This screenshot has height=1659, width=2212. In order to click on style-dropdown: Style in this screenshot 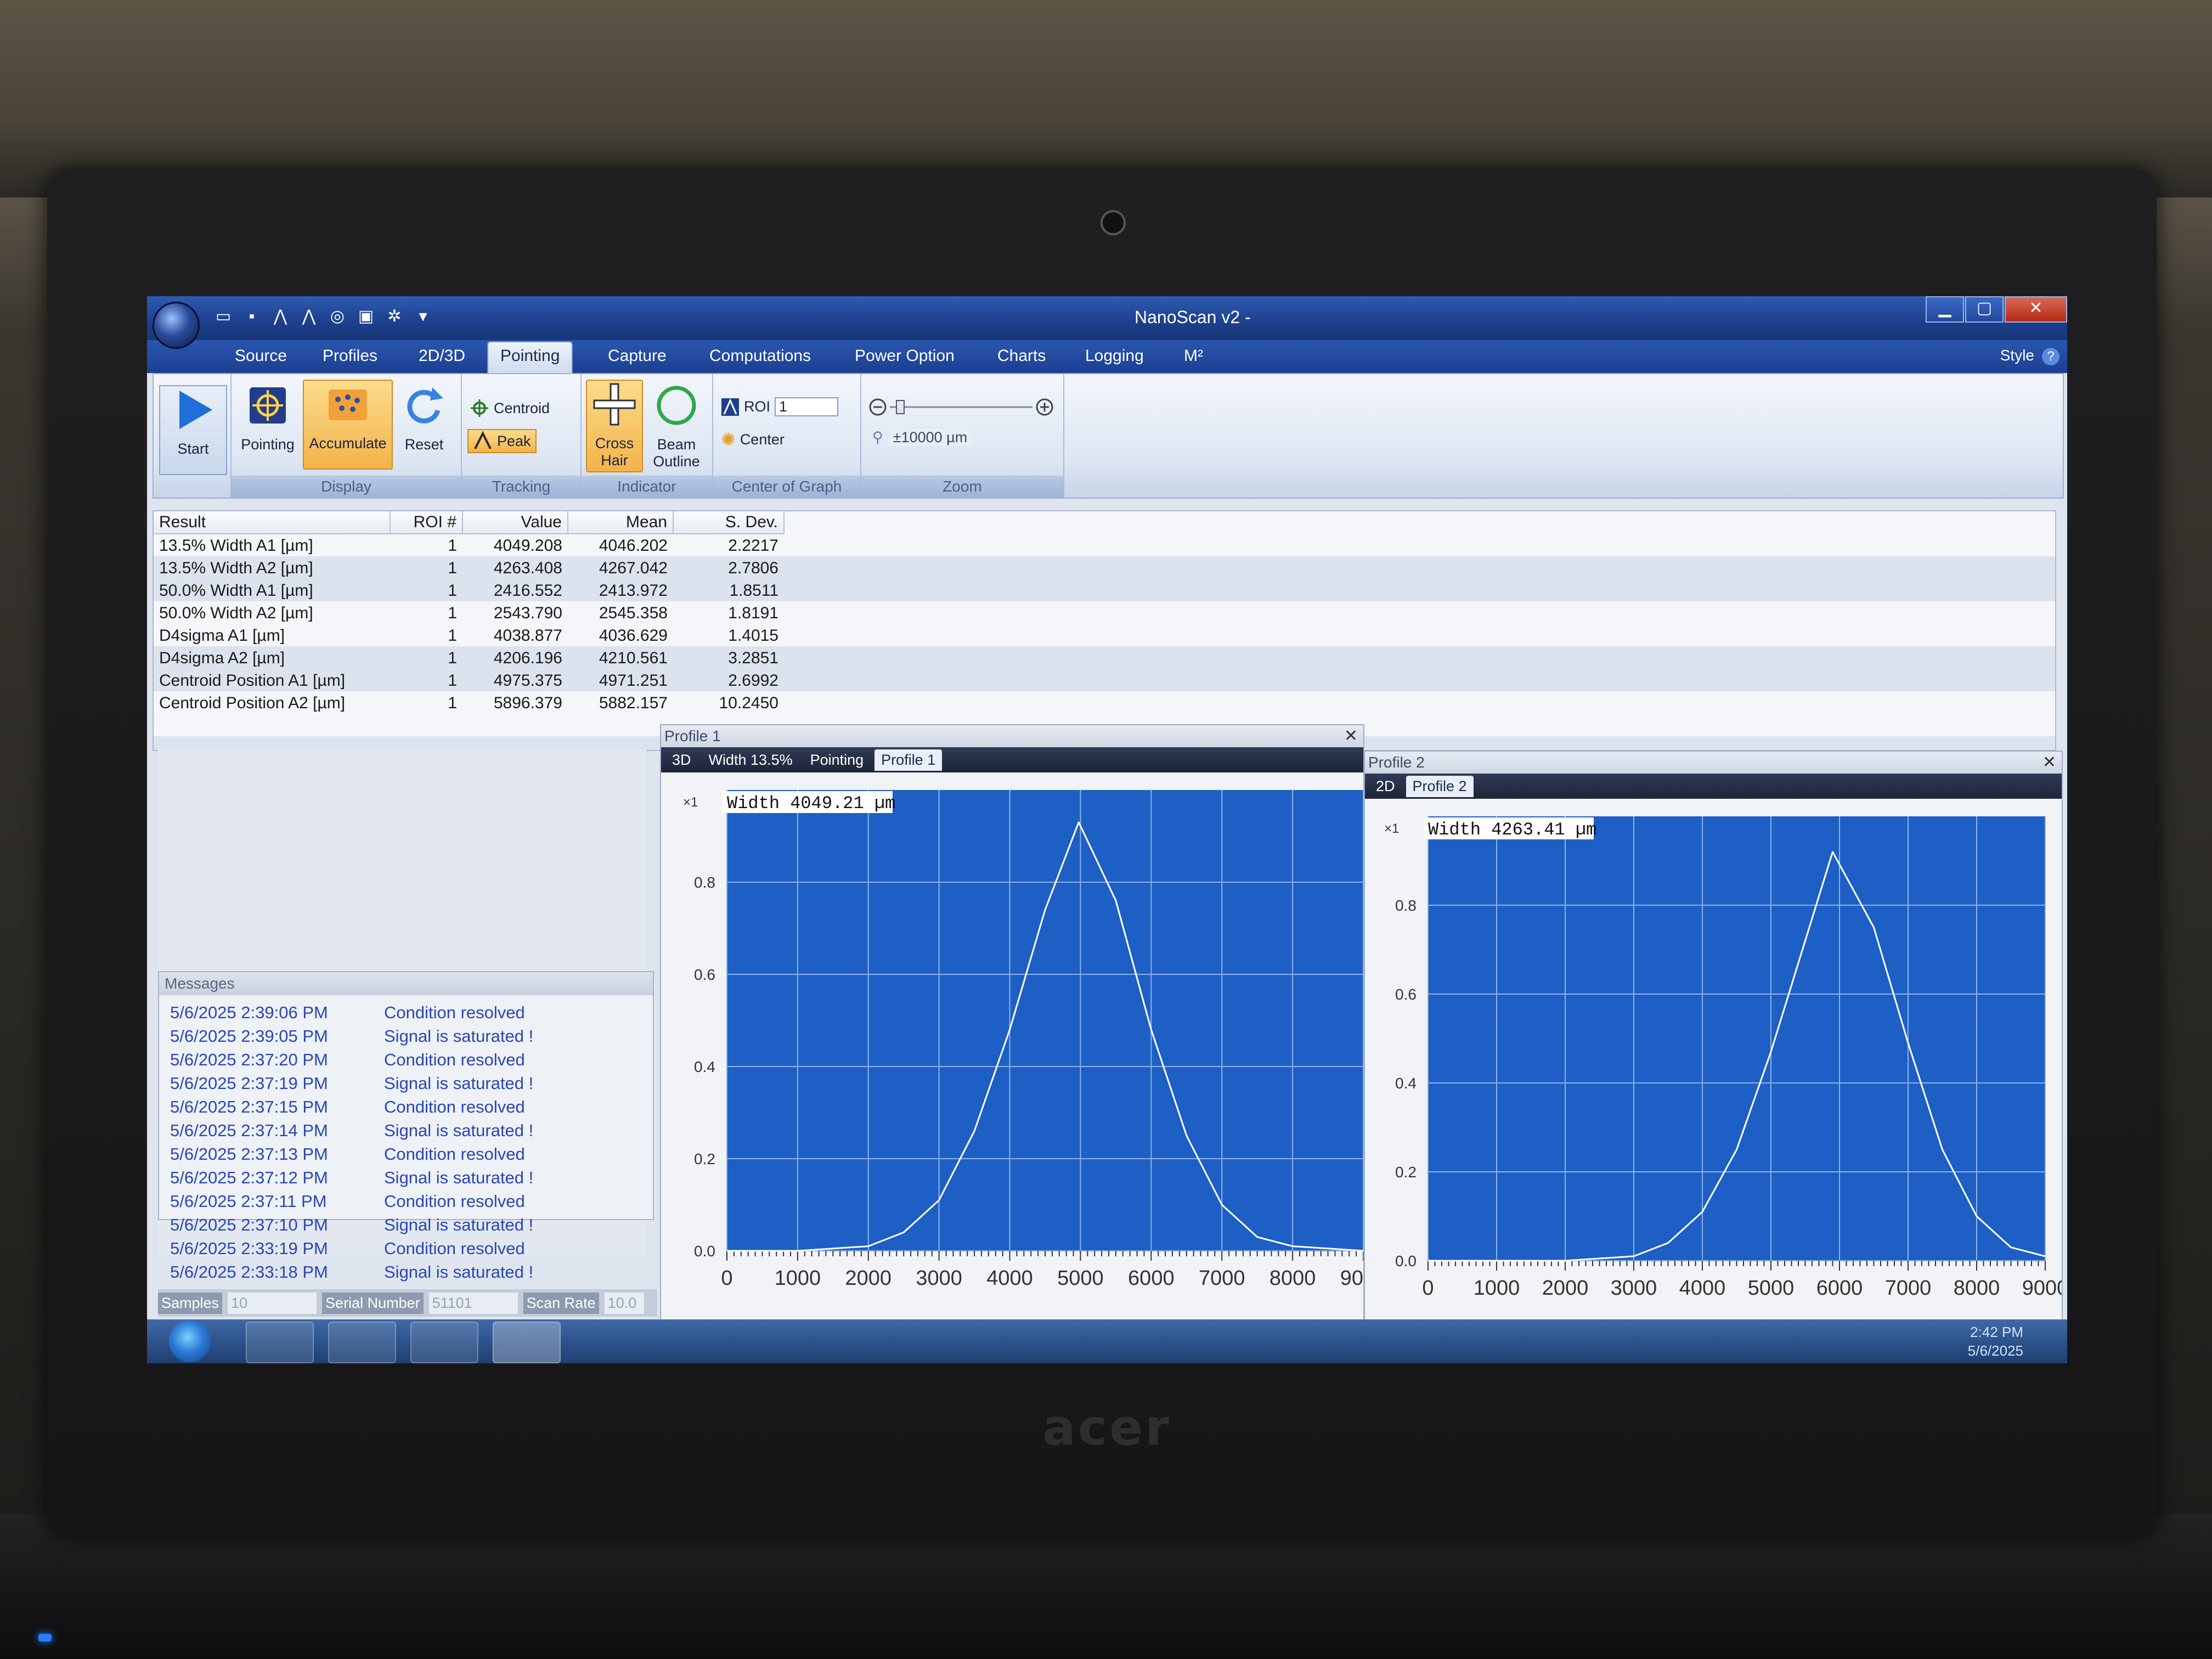, I will do `click(2017, 356)`.